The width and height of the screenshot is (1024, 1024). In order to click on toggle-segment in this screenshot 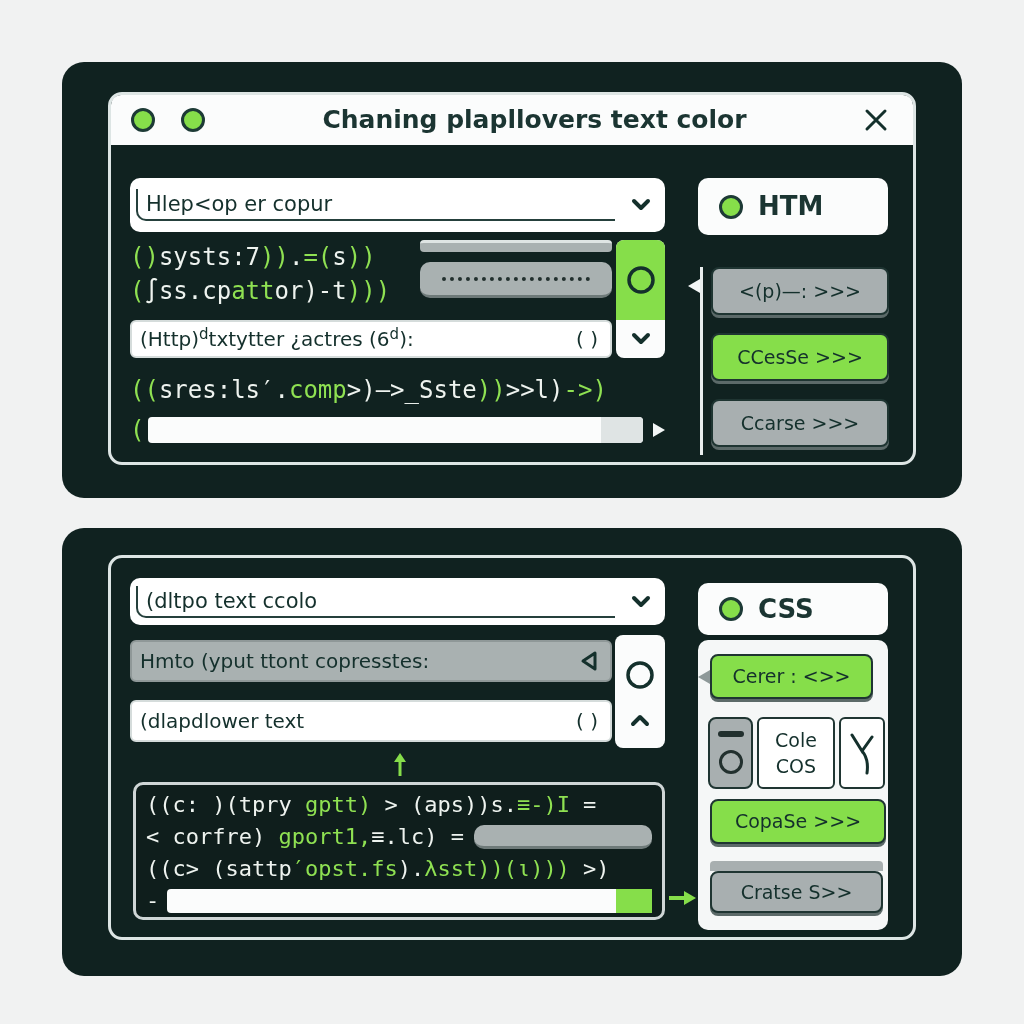, I will do `click(640, 280)`.